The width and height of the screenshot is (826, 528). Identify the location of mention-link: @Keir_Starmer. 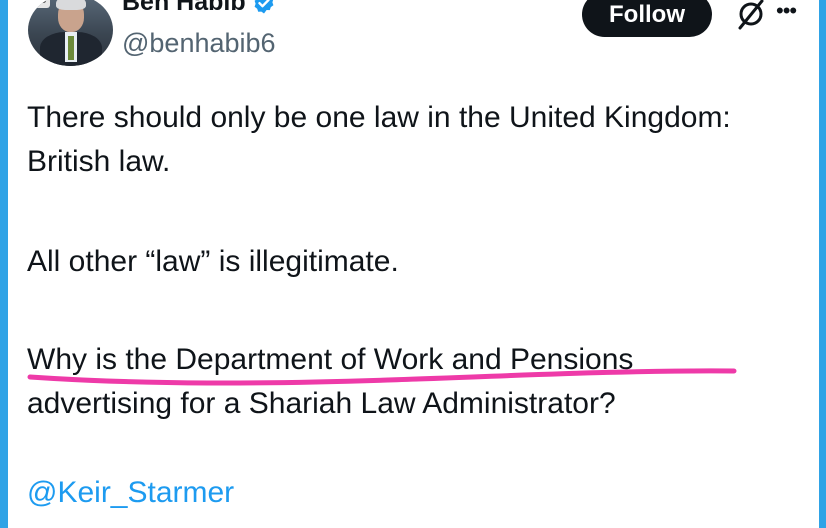
(130, 493).